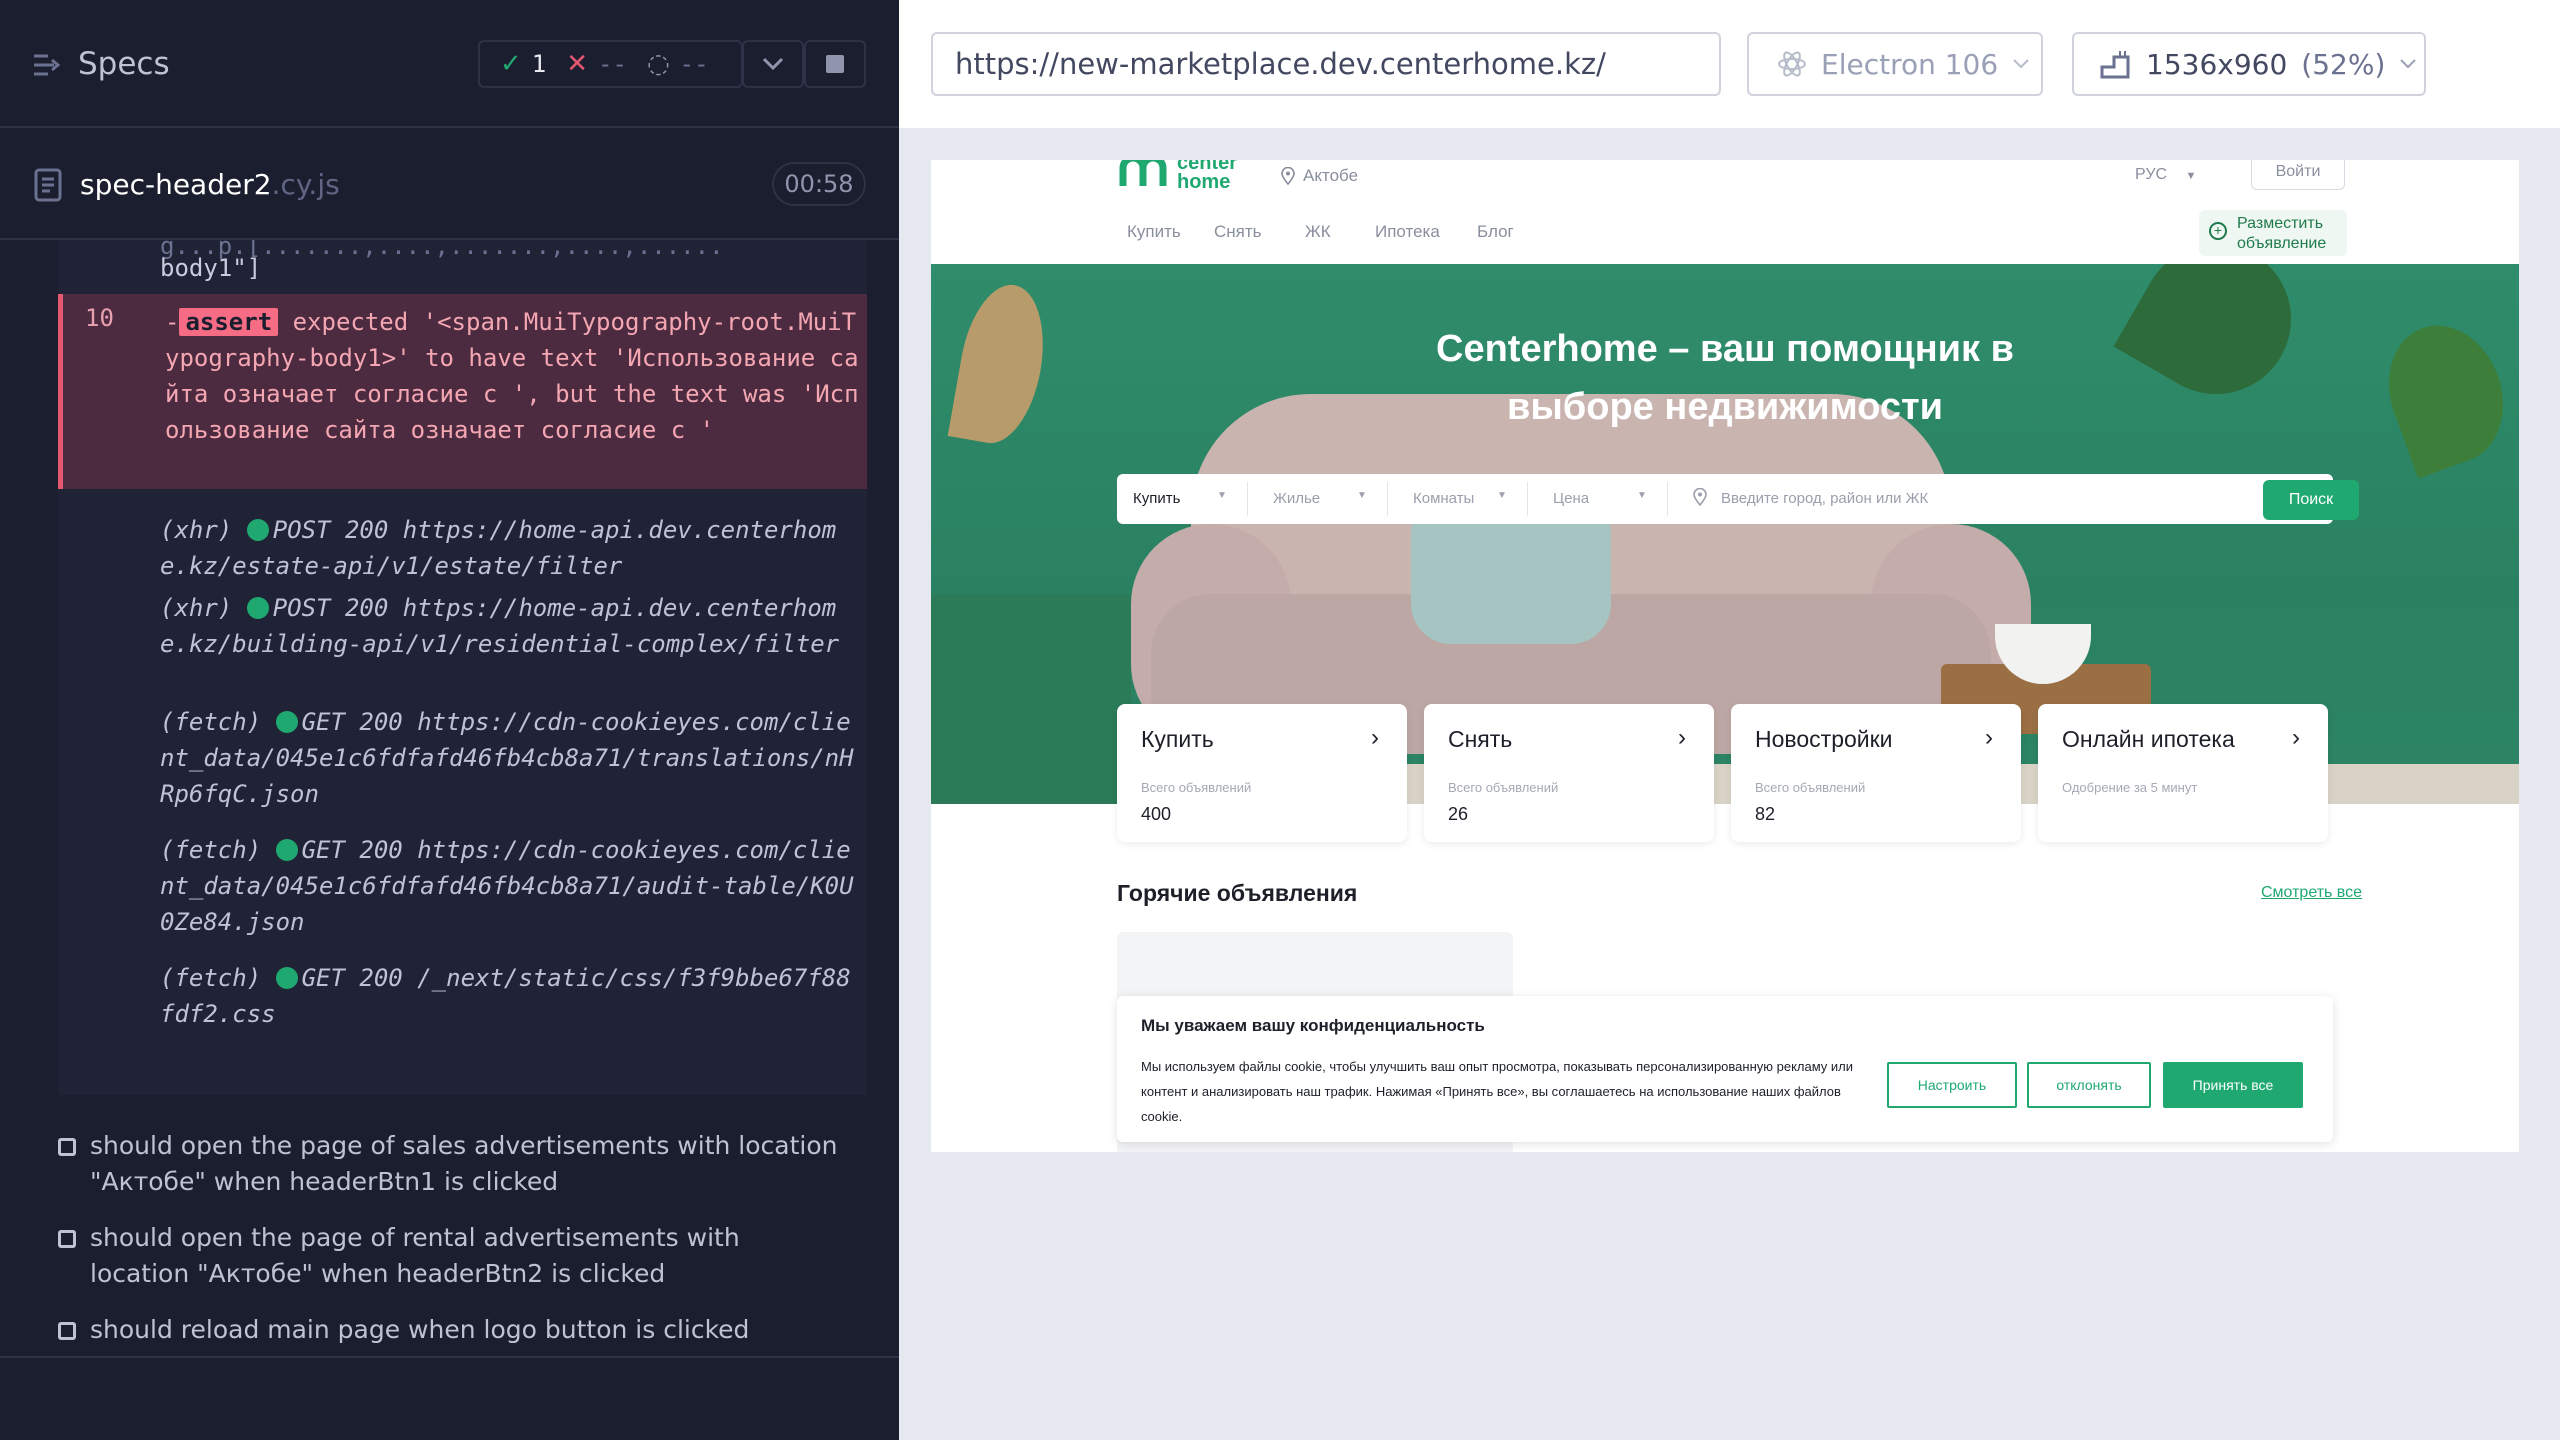 This screenshot has width=2560, height=1440. Describe the element at coordinates (1207, 176) in the screenshot. I see `logo-text: center home` at that location.